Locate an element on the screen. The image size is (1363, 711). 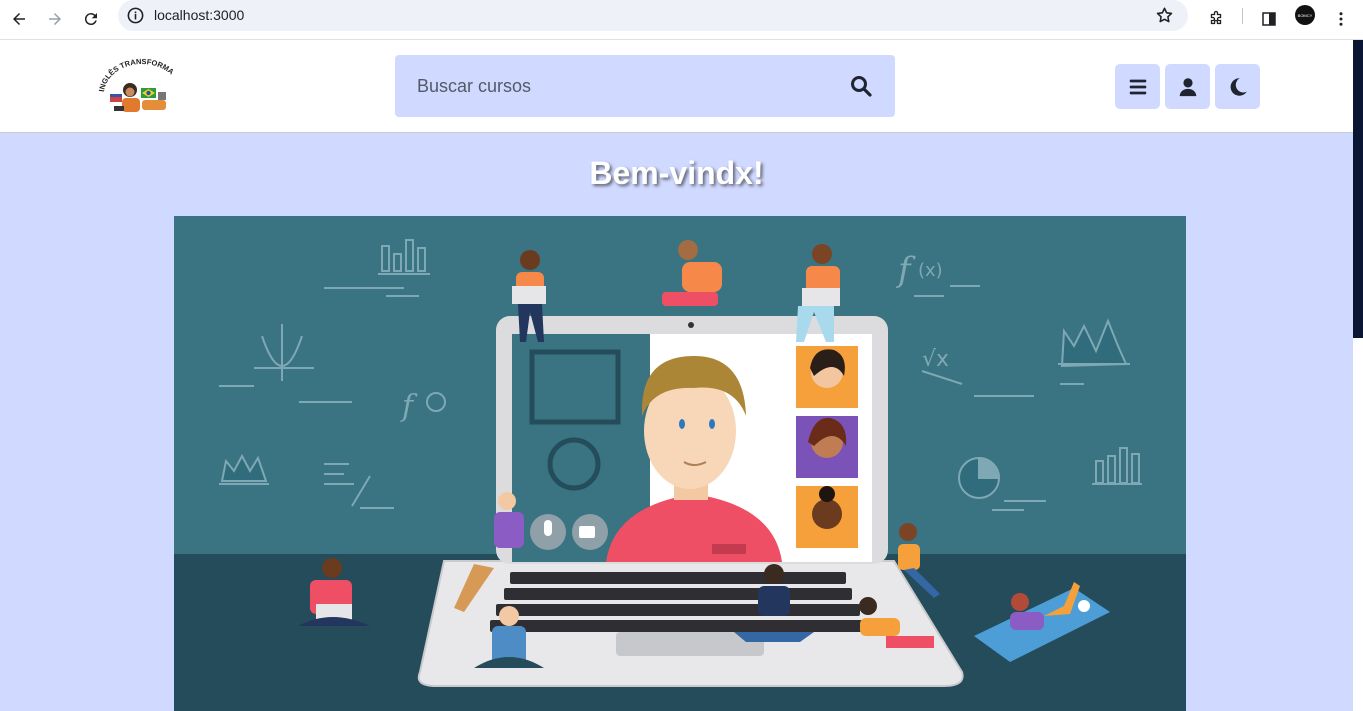
reload-icon is located at coordinates (90, 19).